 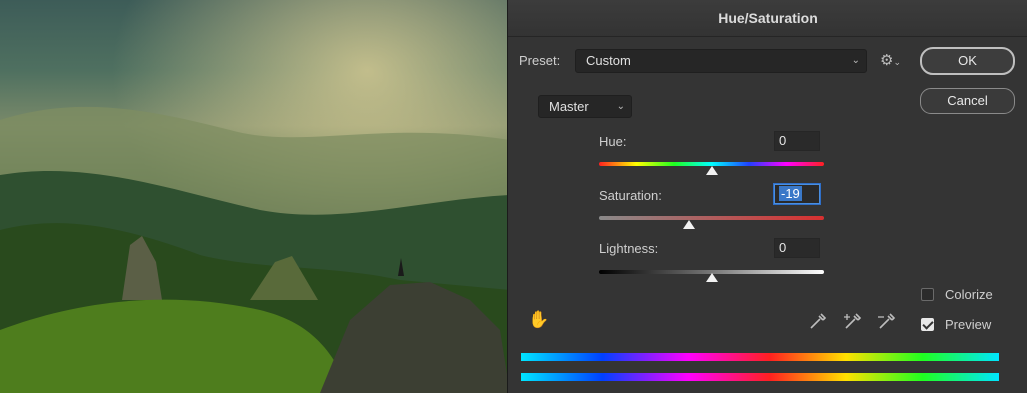 I want to click on hue-label: Hue:, so click(x=613, y=141).